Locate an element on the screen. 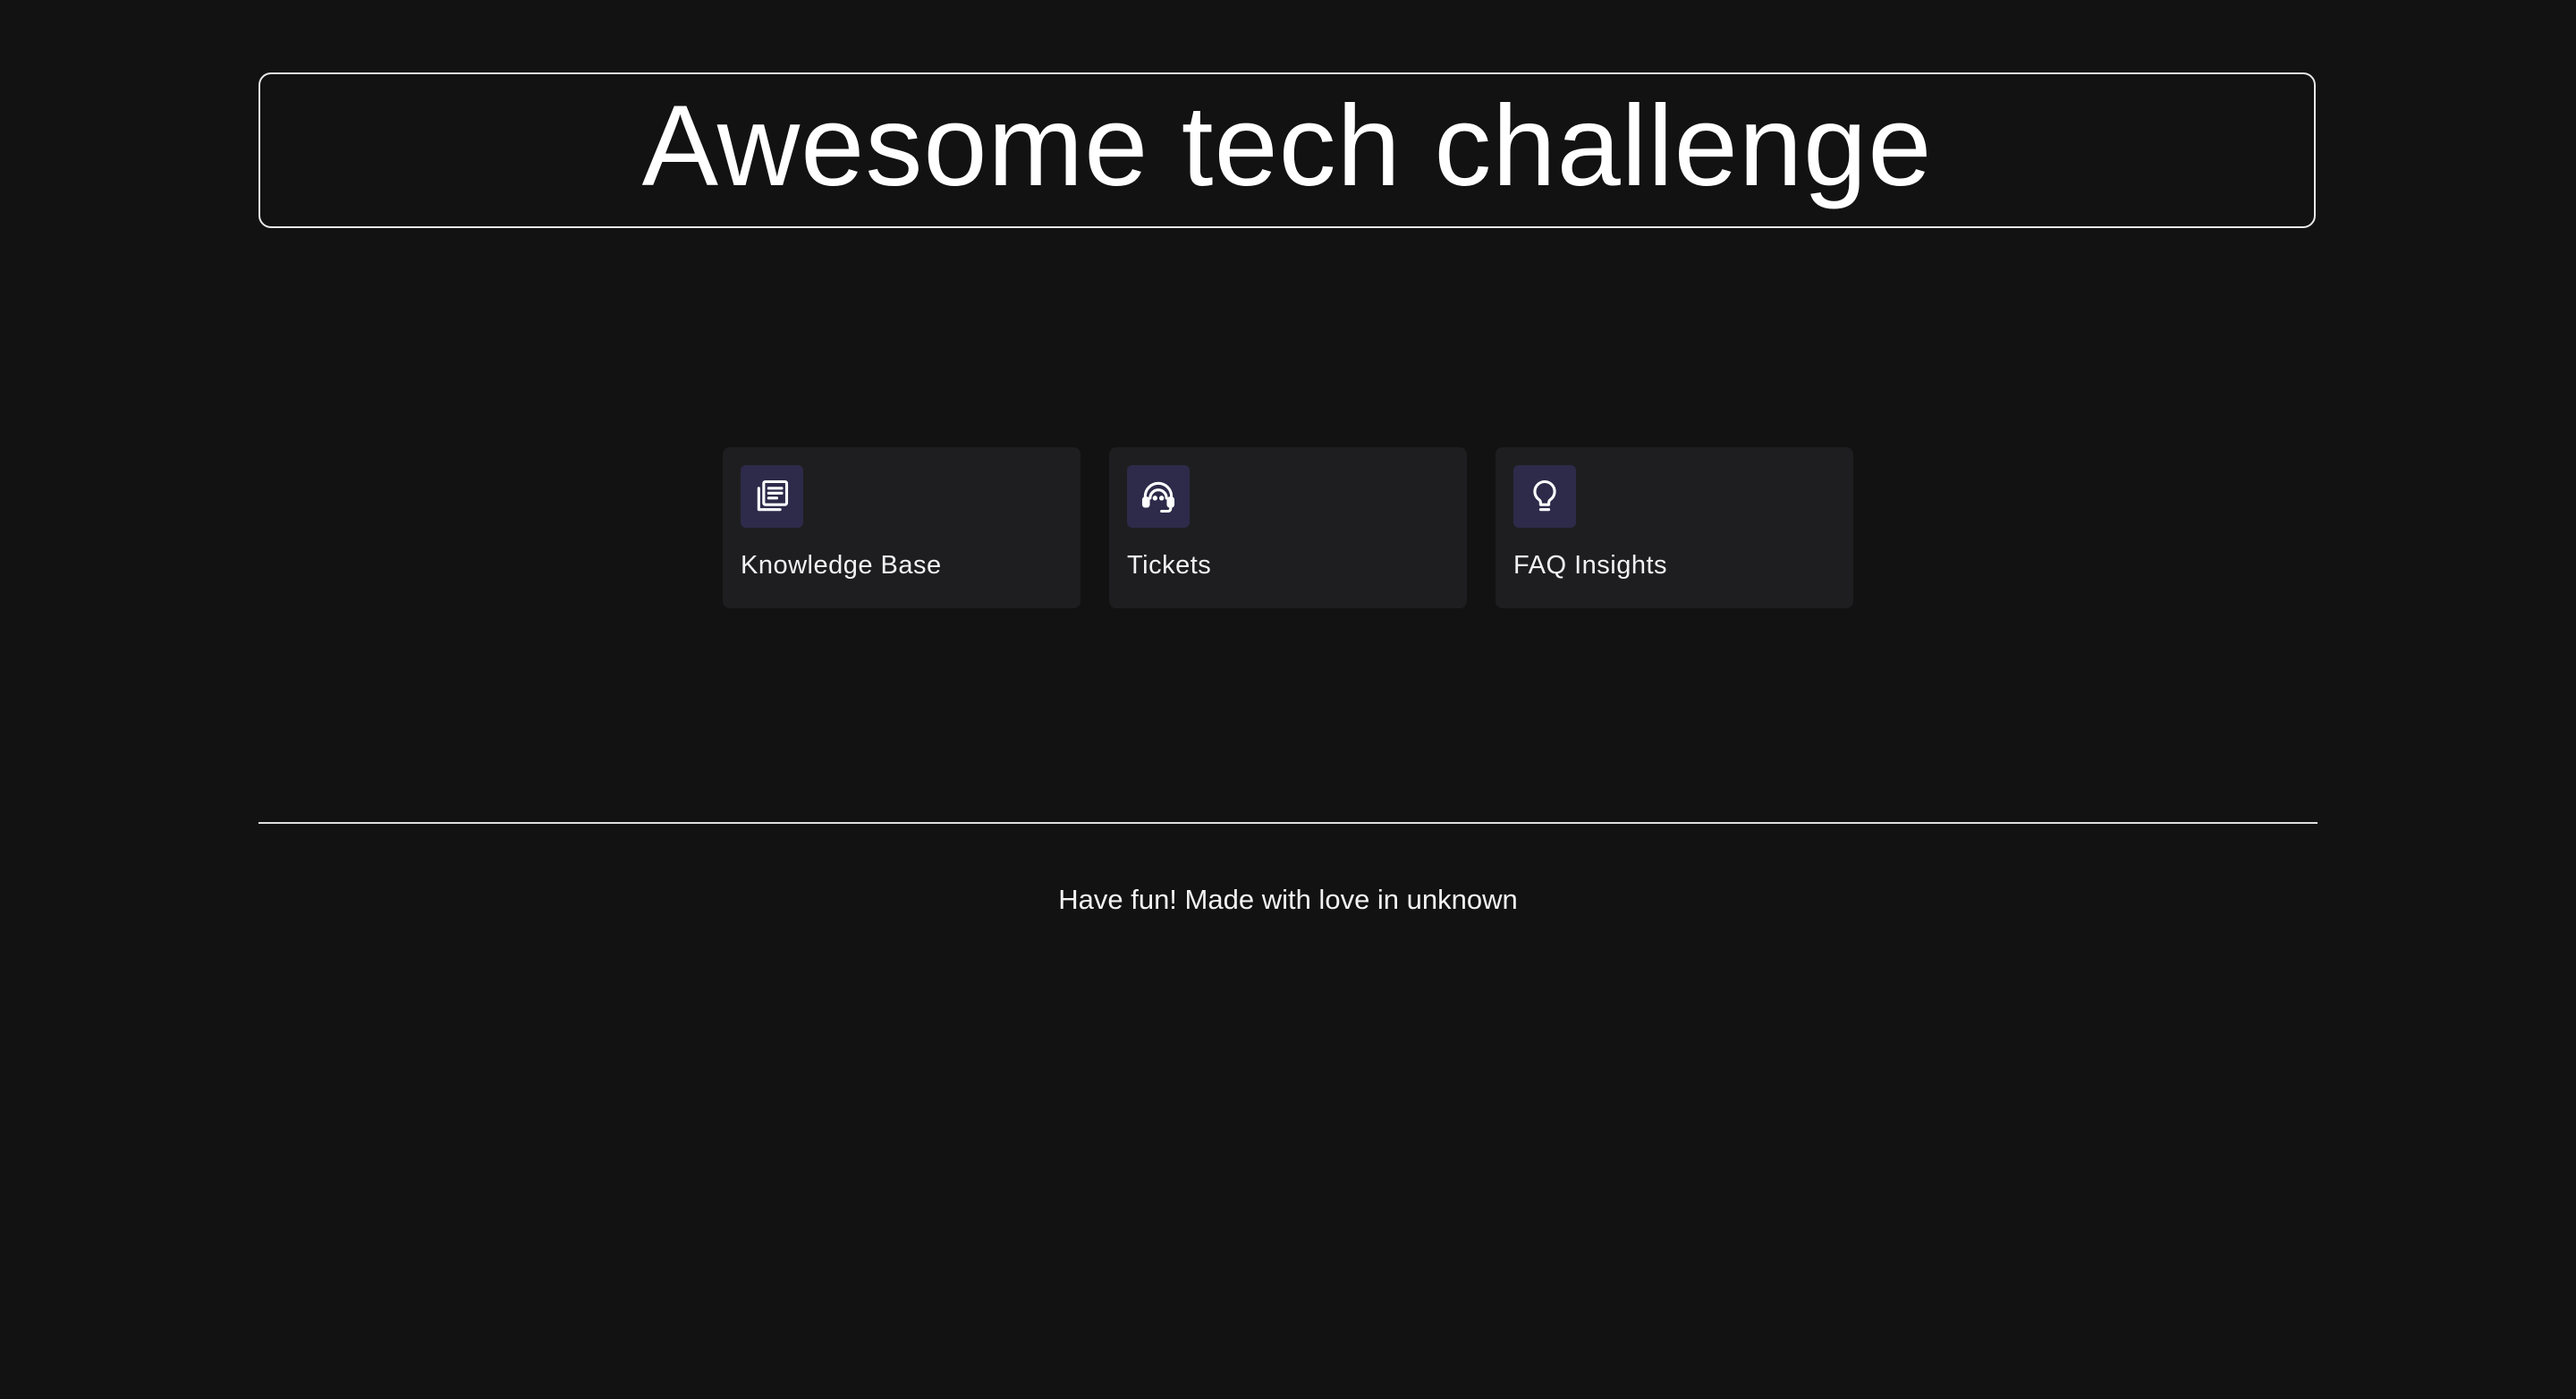 The image size is (2576, 1399). divider is located at coordinates (1288, 823).